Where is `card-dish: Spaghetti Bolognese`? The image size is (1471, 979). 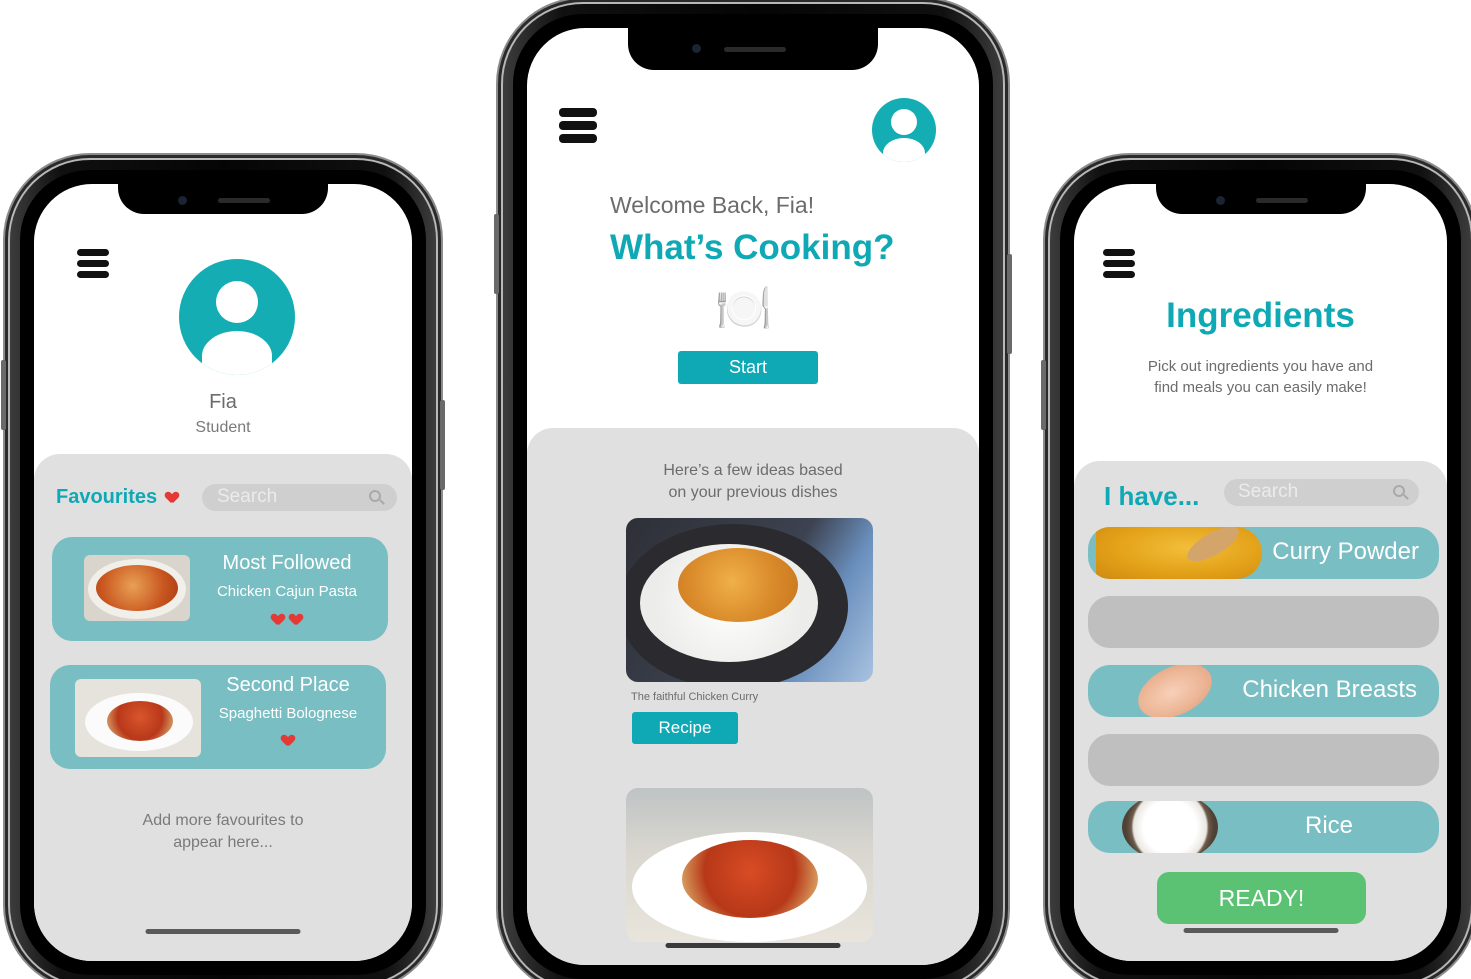 card-dish: Spaghetti Bolognese is located at coordinates (288, 713).